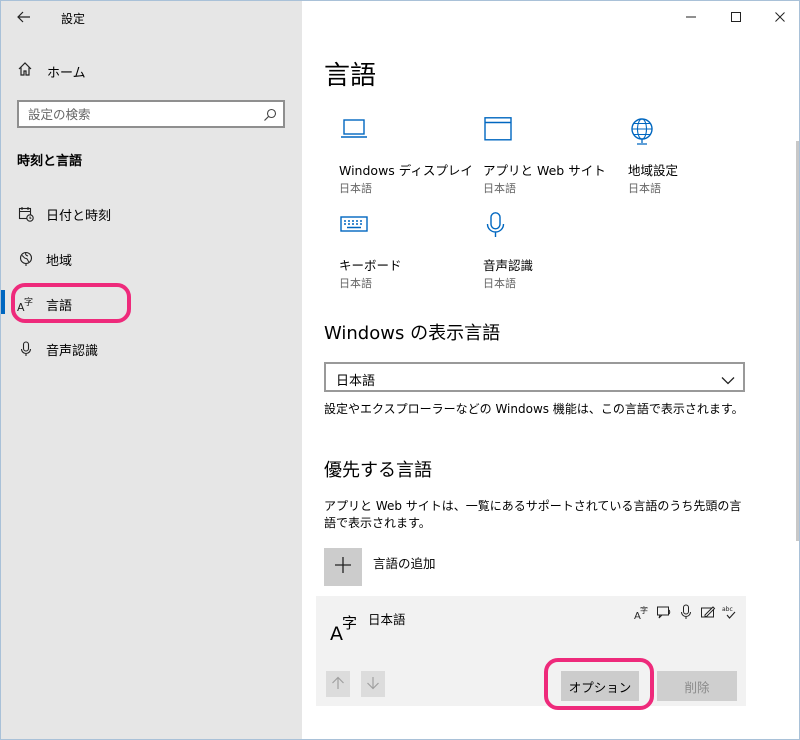 The height and width of the screenshot is (740, 800). I want to click on back-arrow-icon, so click(24, 17).